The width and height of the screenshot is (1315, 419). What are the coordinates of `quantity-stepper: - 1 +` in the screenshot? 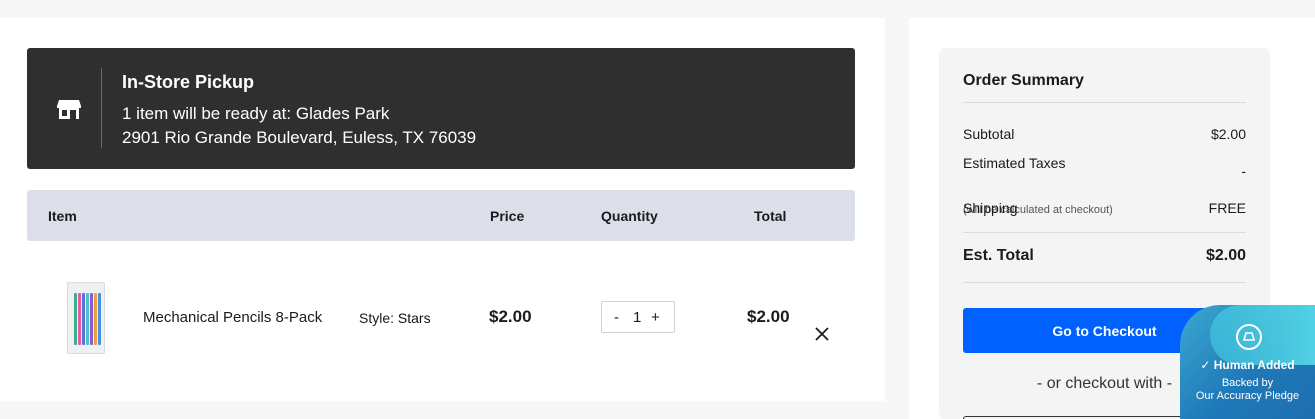 It's located at (638, 317).